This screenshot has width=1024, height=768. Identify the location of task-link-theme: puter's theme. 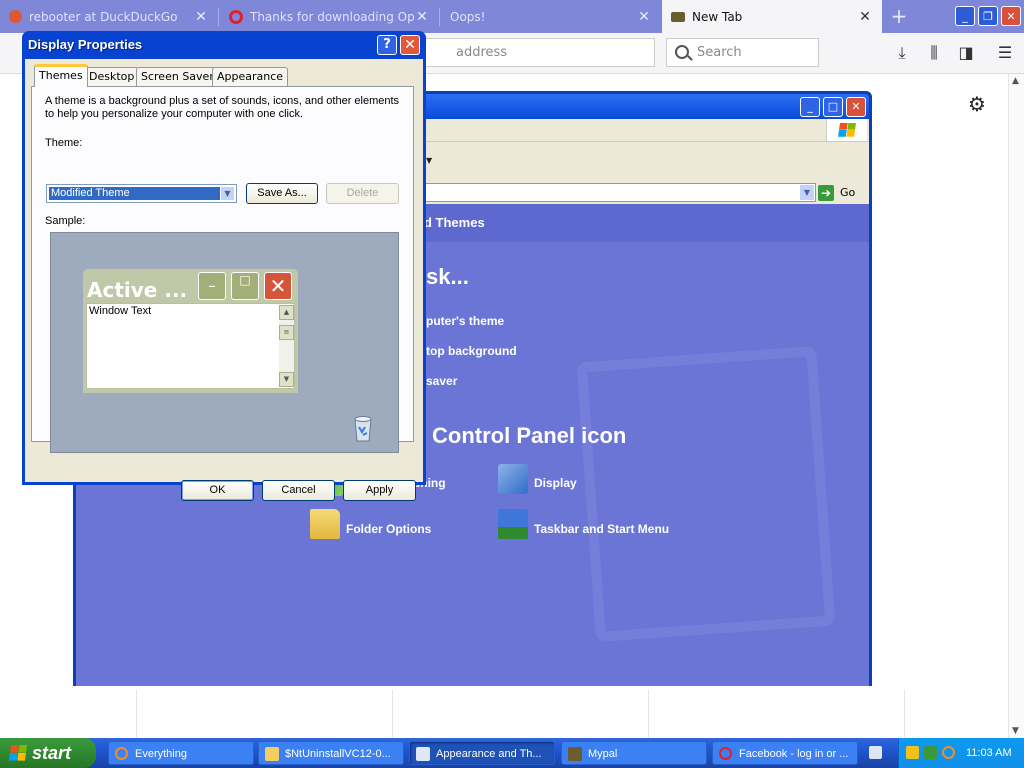
(465, 321).